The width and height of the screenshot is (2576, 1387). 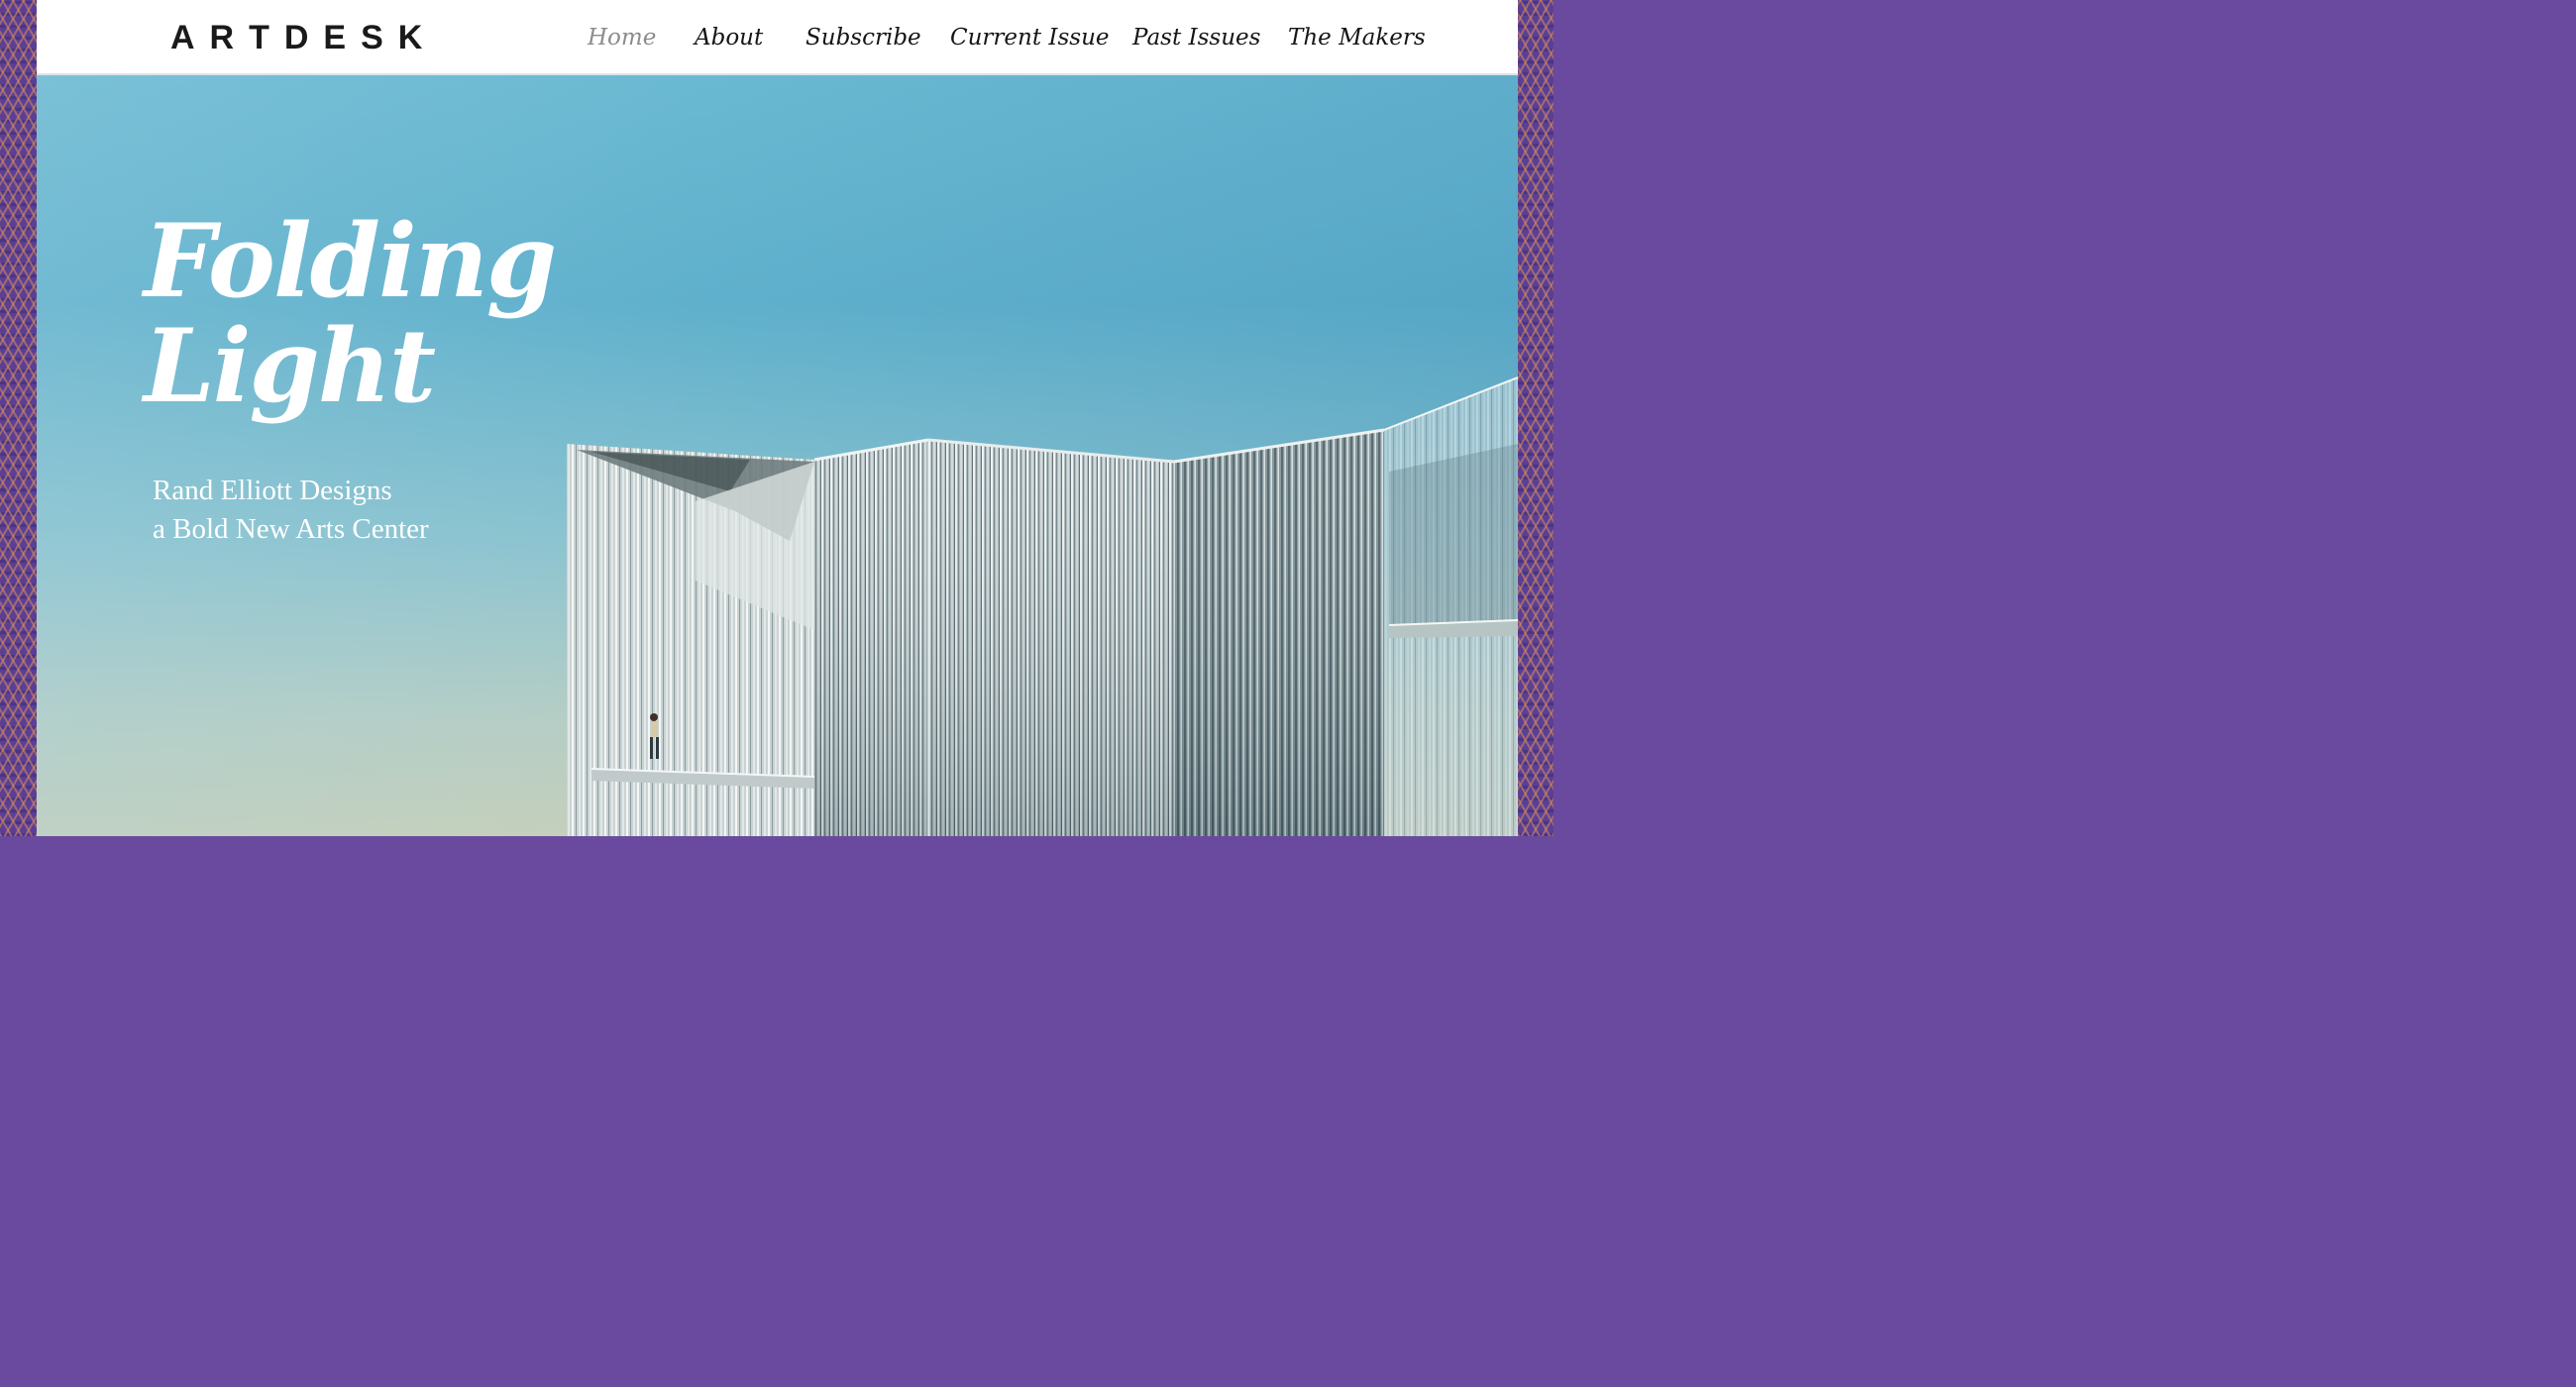 What do you see at coordinates (272, 490) in the screenshot?
I see `hero-subtitle-line-1: Rand Elliott Designs` at bounding box center [272, 490].